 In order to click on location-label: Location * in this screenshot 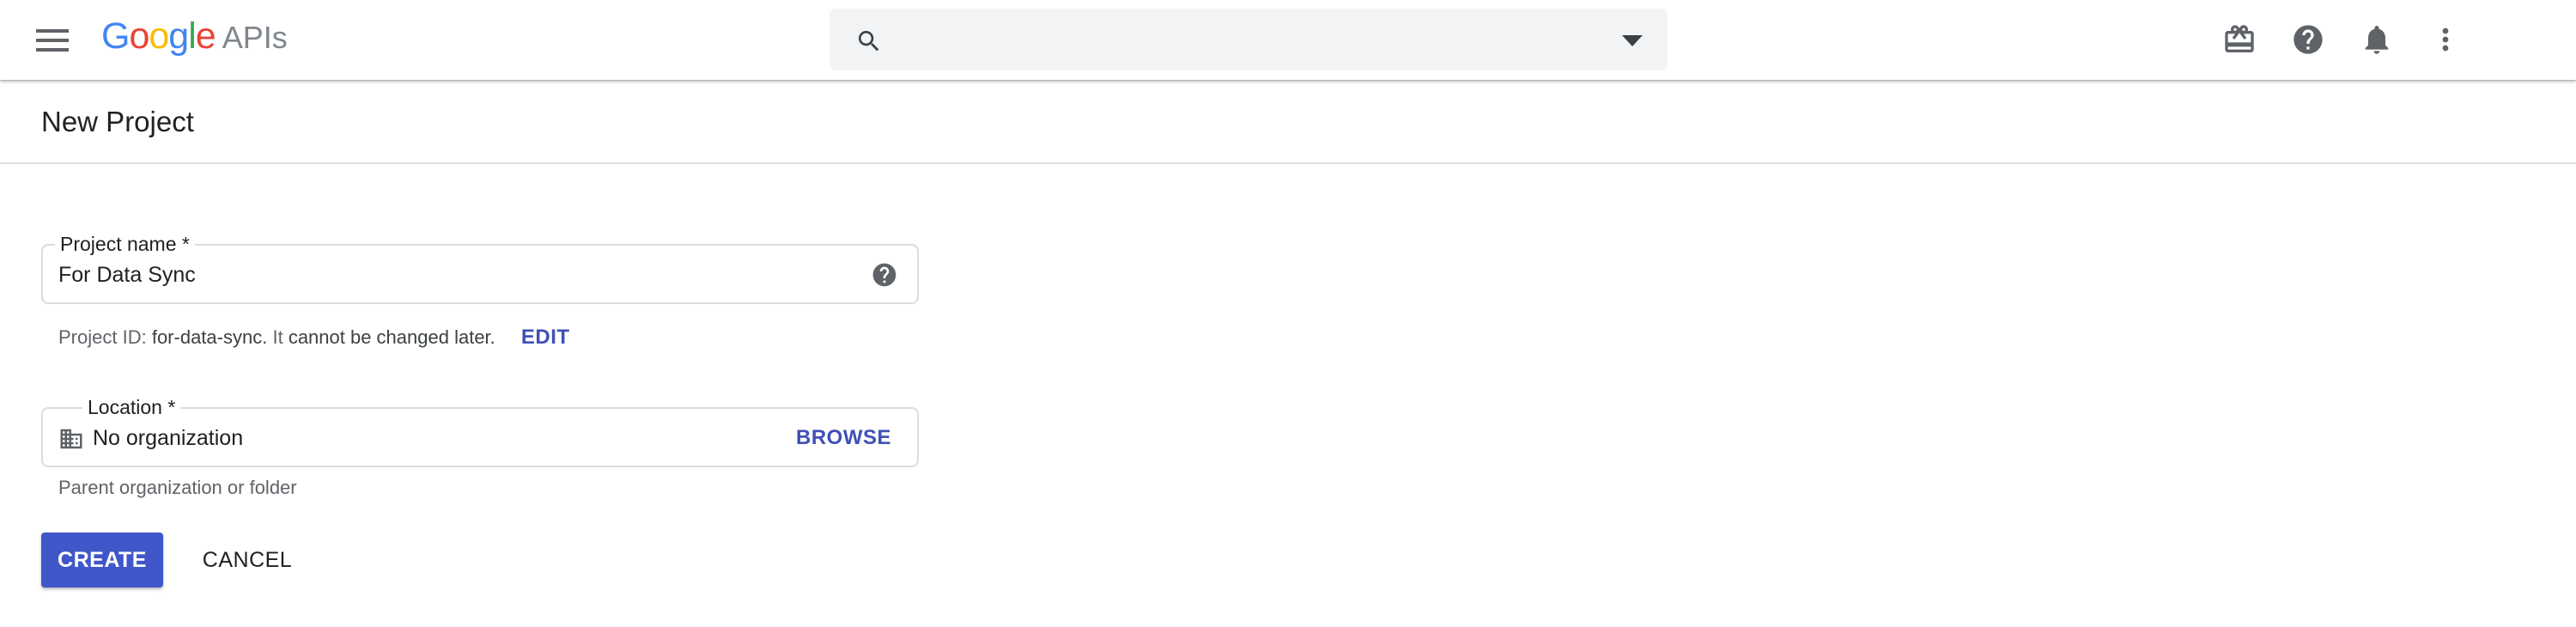, I will do `click(132, 407)`.